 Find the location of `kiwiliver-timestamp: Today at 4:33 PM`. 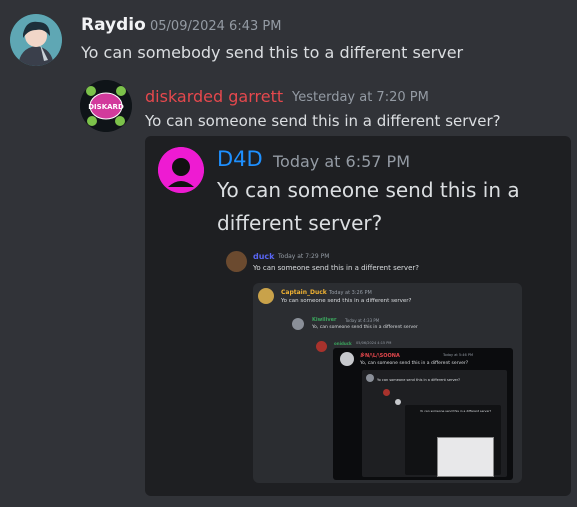

kiwiliver-timestamp: Today at 4:33 PM is located at coordinates (362, 320).